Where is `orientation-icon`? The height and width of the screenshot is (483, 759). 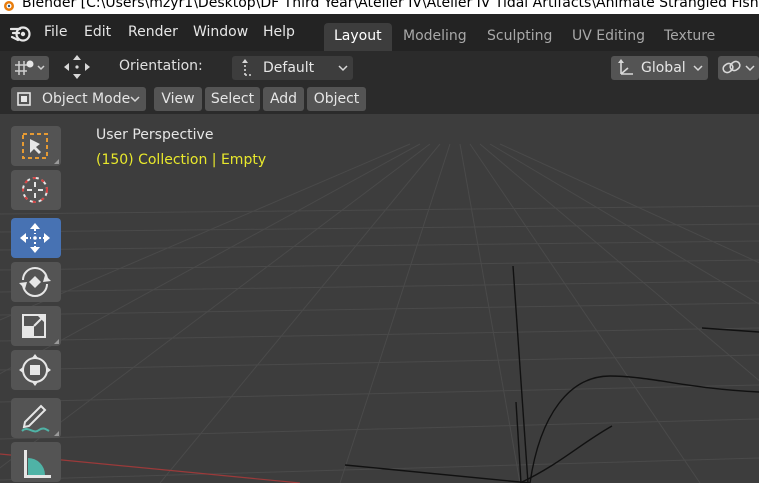
orientation-icon is located at coordinates (247, 67).